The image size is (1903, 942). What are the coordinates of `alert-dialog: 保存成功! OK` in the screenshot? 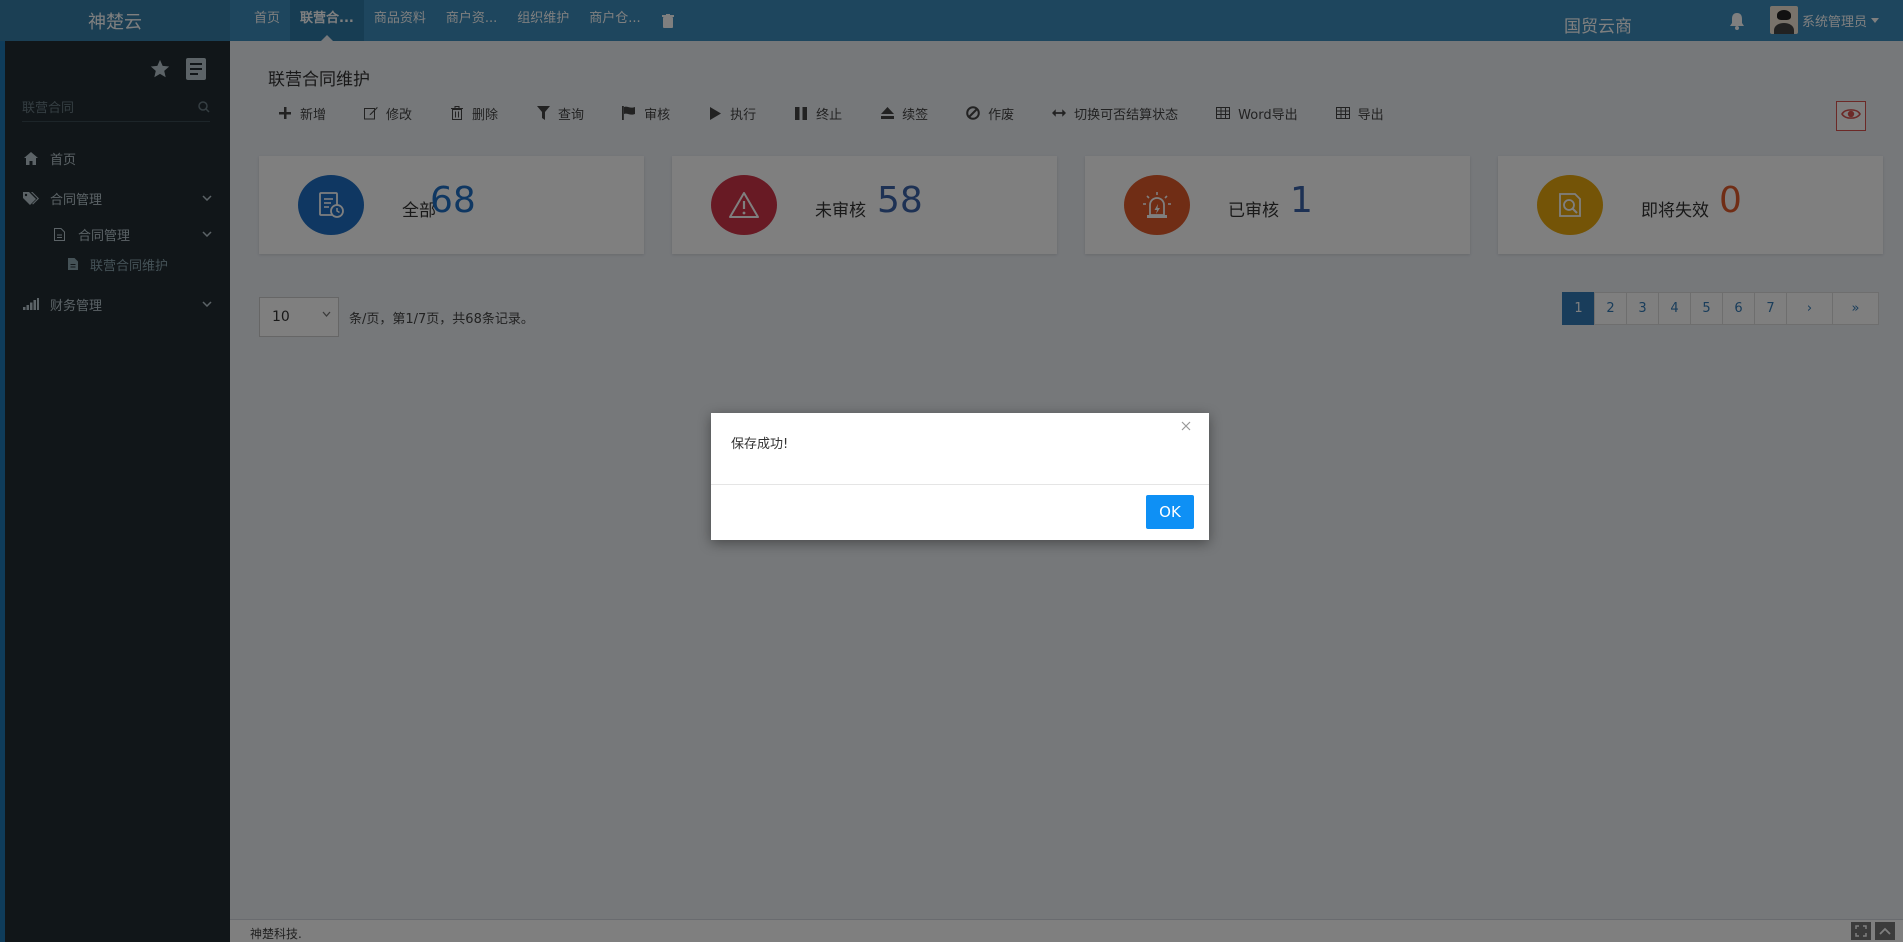 It's located at (960, 476).